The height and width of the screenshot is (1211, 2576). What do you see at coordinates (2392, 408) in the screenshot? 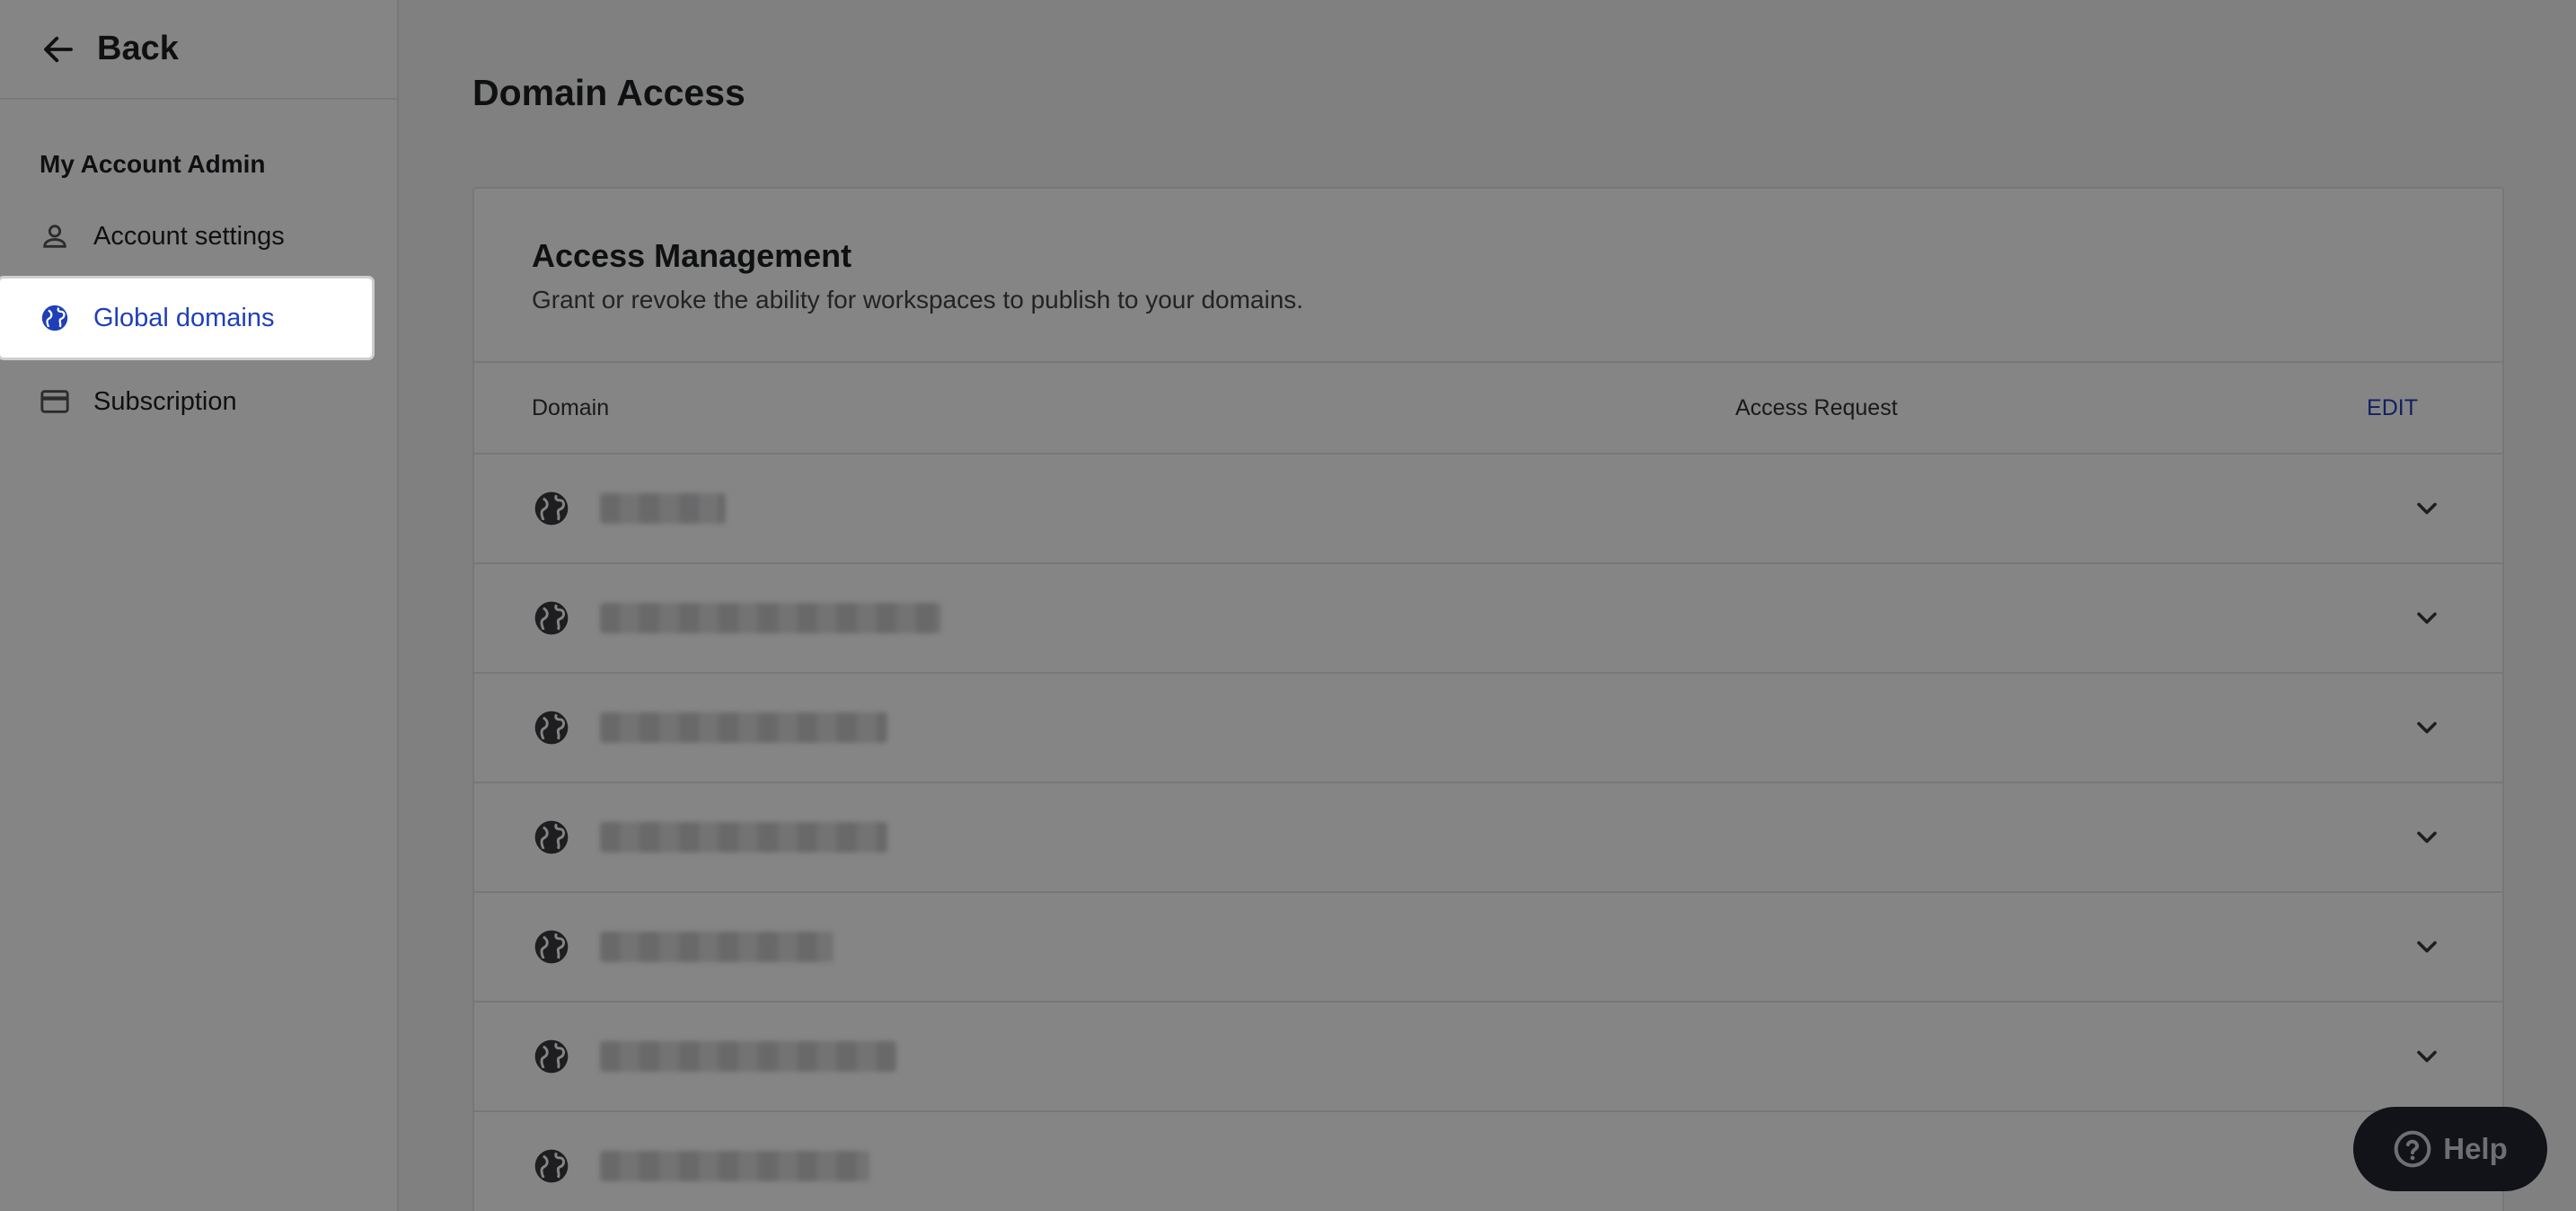
I see `edit-button: EDIT` at bounding box center [2392, 408].